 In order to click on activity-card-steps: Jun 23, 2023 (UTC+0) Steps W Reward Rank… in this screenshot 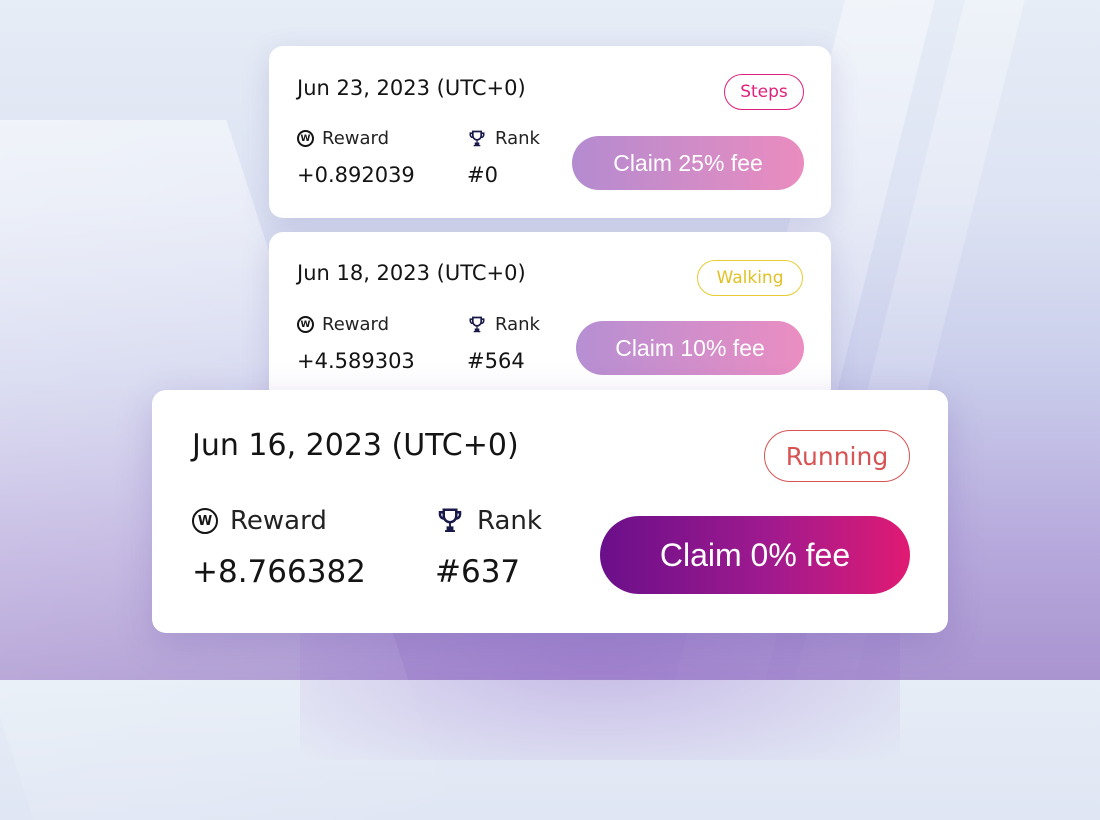, I will do `click(550, 132)`.